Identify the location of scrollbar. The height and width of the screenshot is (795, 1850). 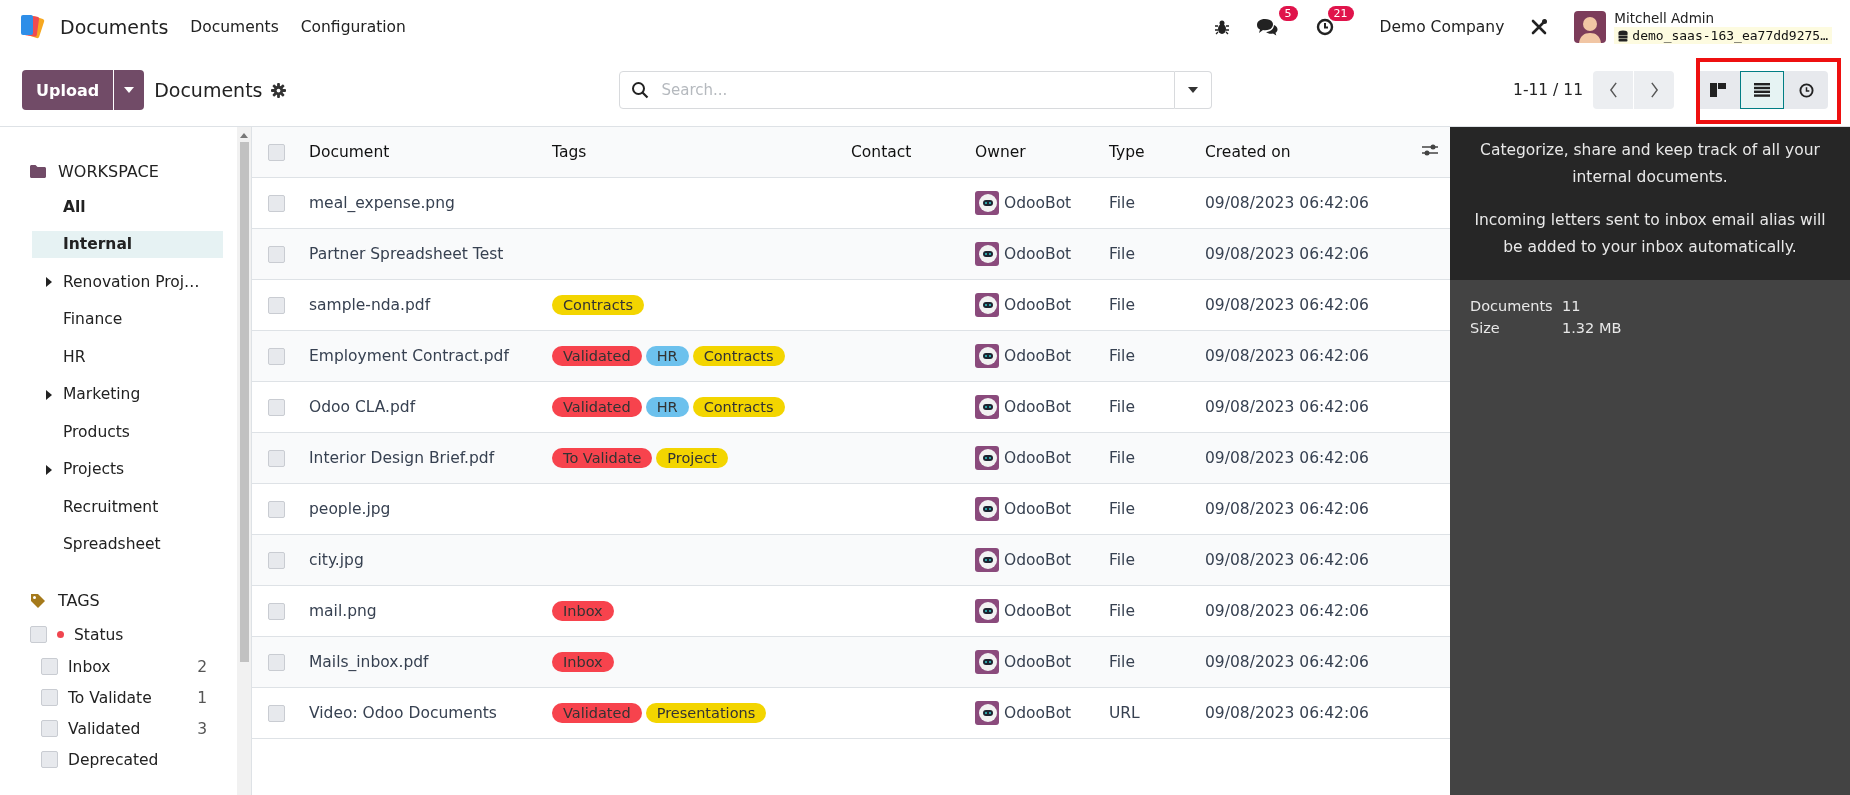
(244, 461).